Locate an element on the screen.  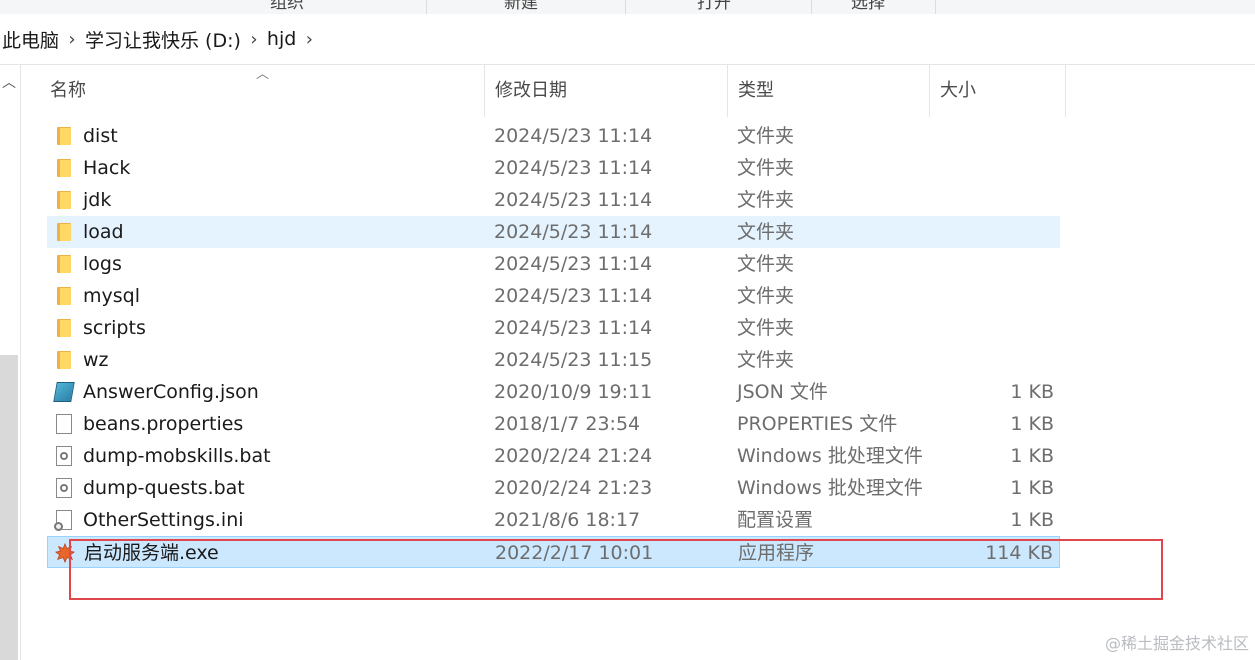
file-date: 2024/5/23 11:15 is located at coordinates (573, 360).